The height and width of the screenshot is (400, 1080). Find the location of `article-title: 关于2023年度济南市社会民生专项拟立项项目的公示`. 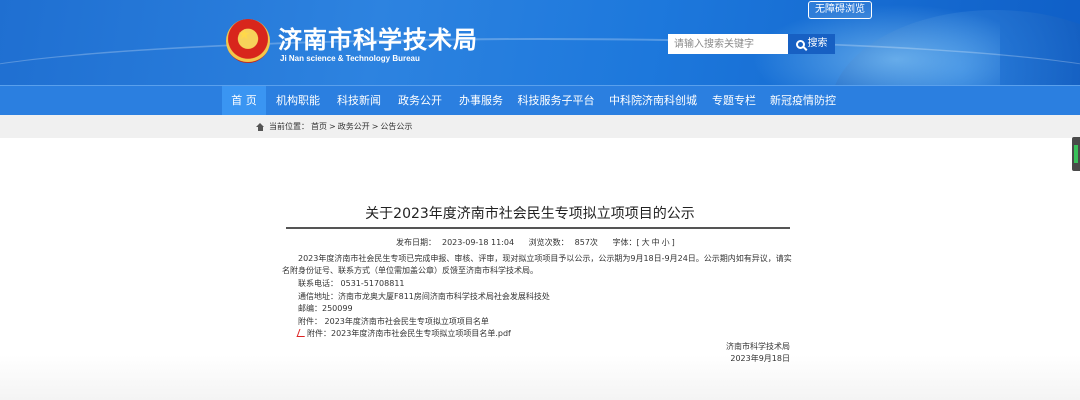

article-title: 关于2023年度济南市社会民生专项拟立项项目的公示 is located at coordinates (530, 214).